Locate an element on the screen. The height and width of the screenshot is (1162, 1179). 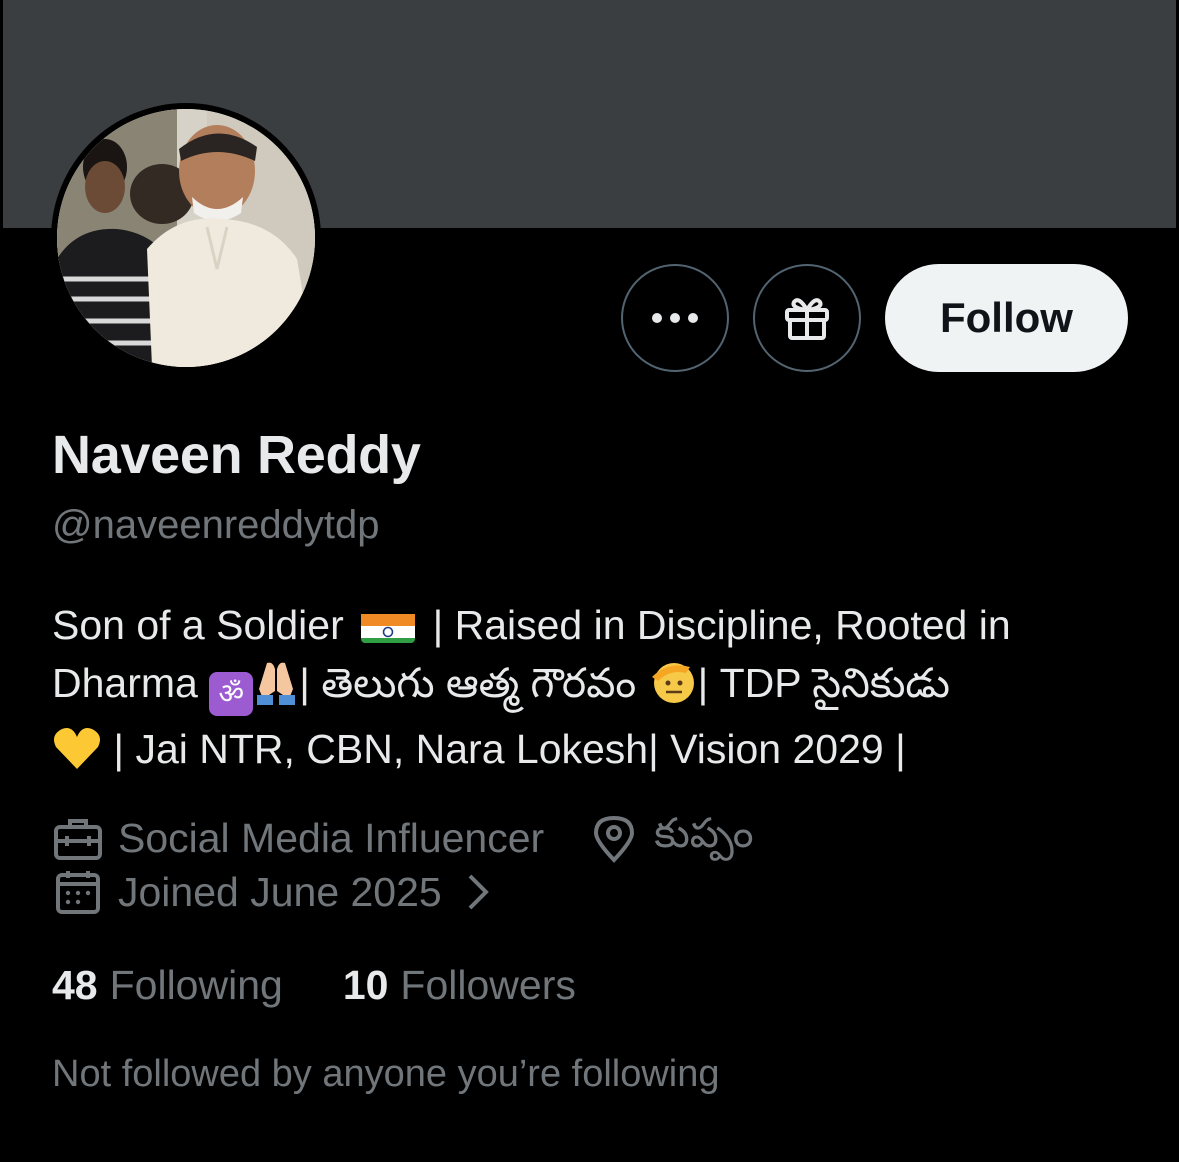
joined-row: Joined June 2025 is located at coordinates (285, 892).